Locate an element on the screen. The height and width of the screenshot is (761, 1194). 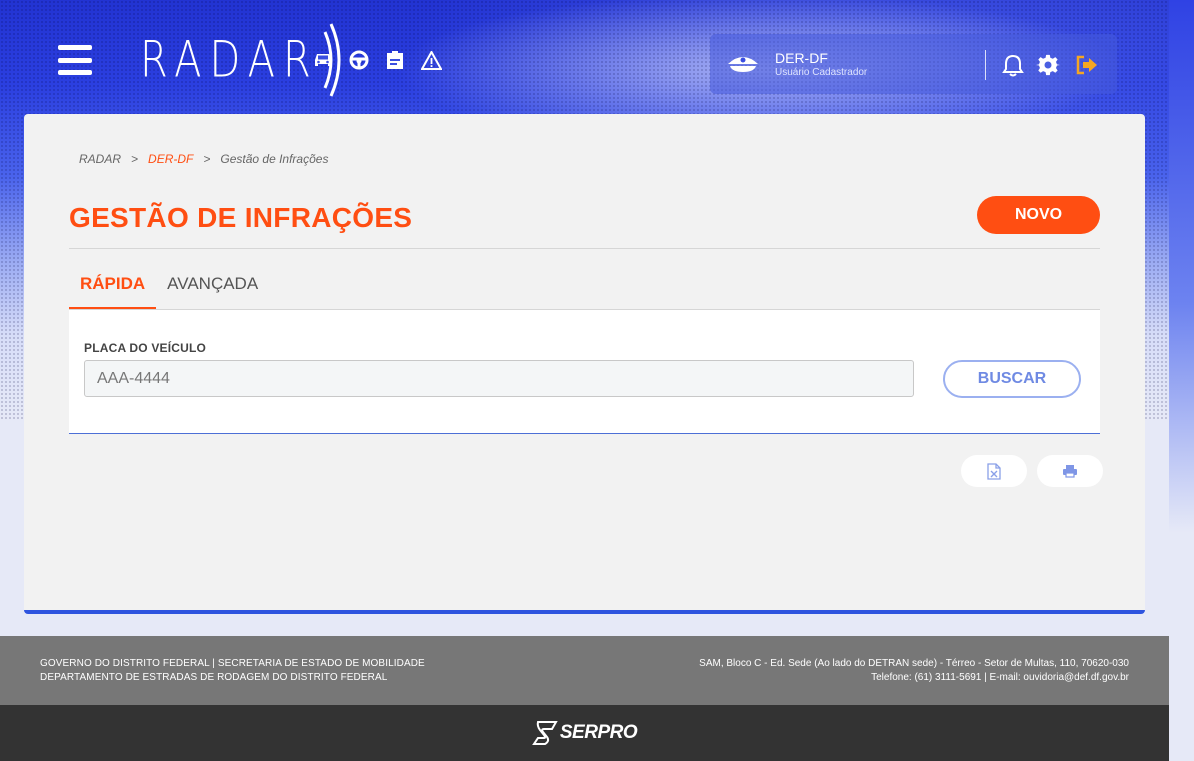
hamburger-menu-button is located at coordinates (75, 60).